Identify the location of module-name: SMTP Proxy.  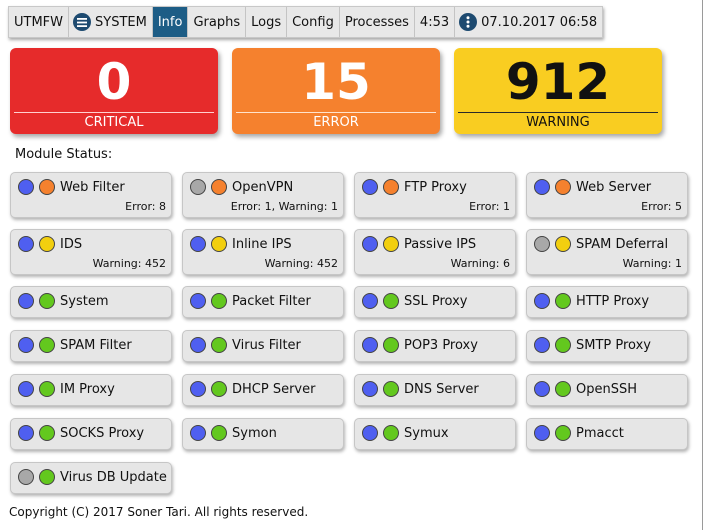
(613, 345).